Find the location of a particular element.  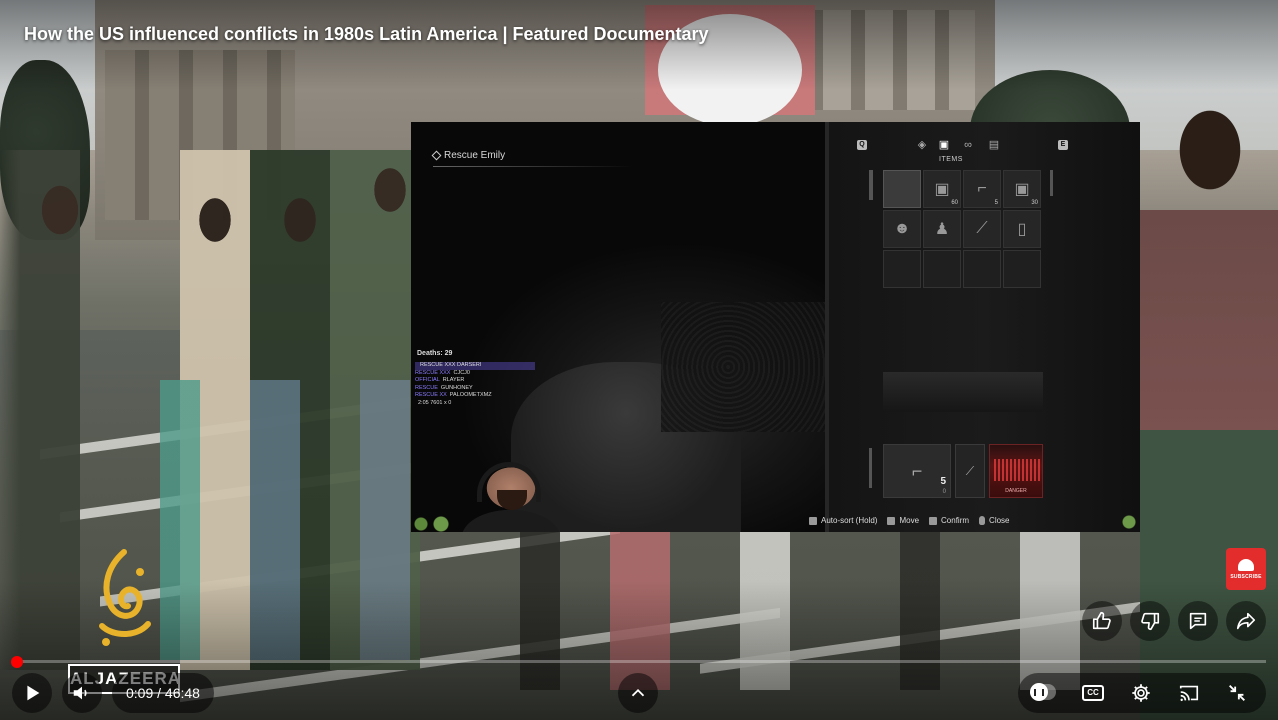

syringe-icon: ⟋ is located at coordinates (982, 229).